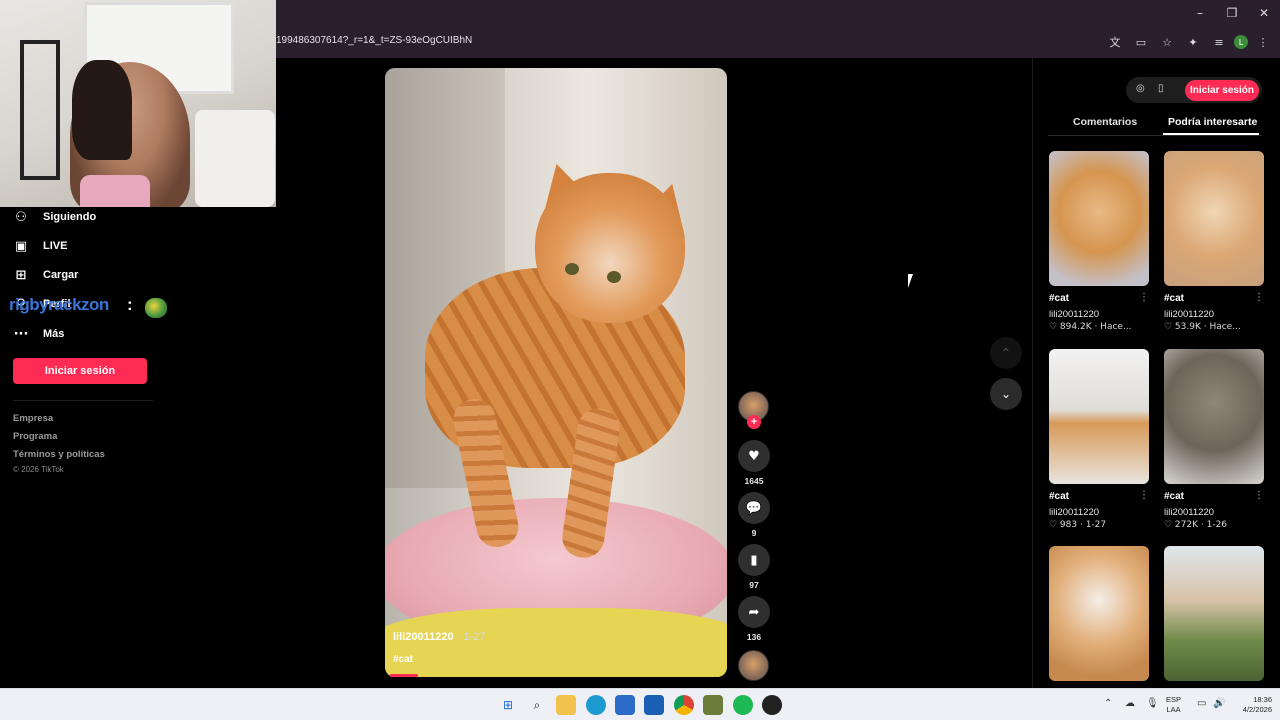 The width and height of the screenshot is (1280, 720). Describe the element at coordinates (754, 637) in the screenshot. I see `share-count: 136` at that location.